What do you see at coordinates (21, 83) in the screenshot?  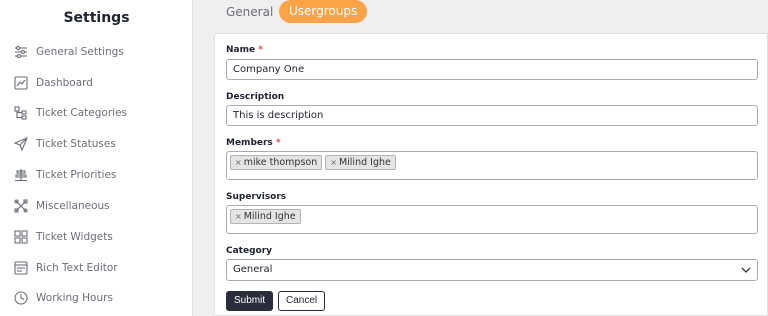 I see `chart-icon` at bounding box center [21, 83].